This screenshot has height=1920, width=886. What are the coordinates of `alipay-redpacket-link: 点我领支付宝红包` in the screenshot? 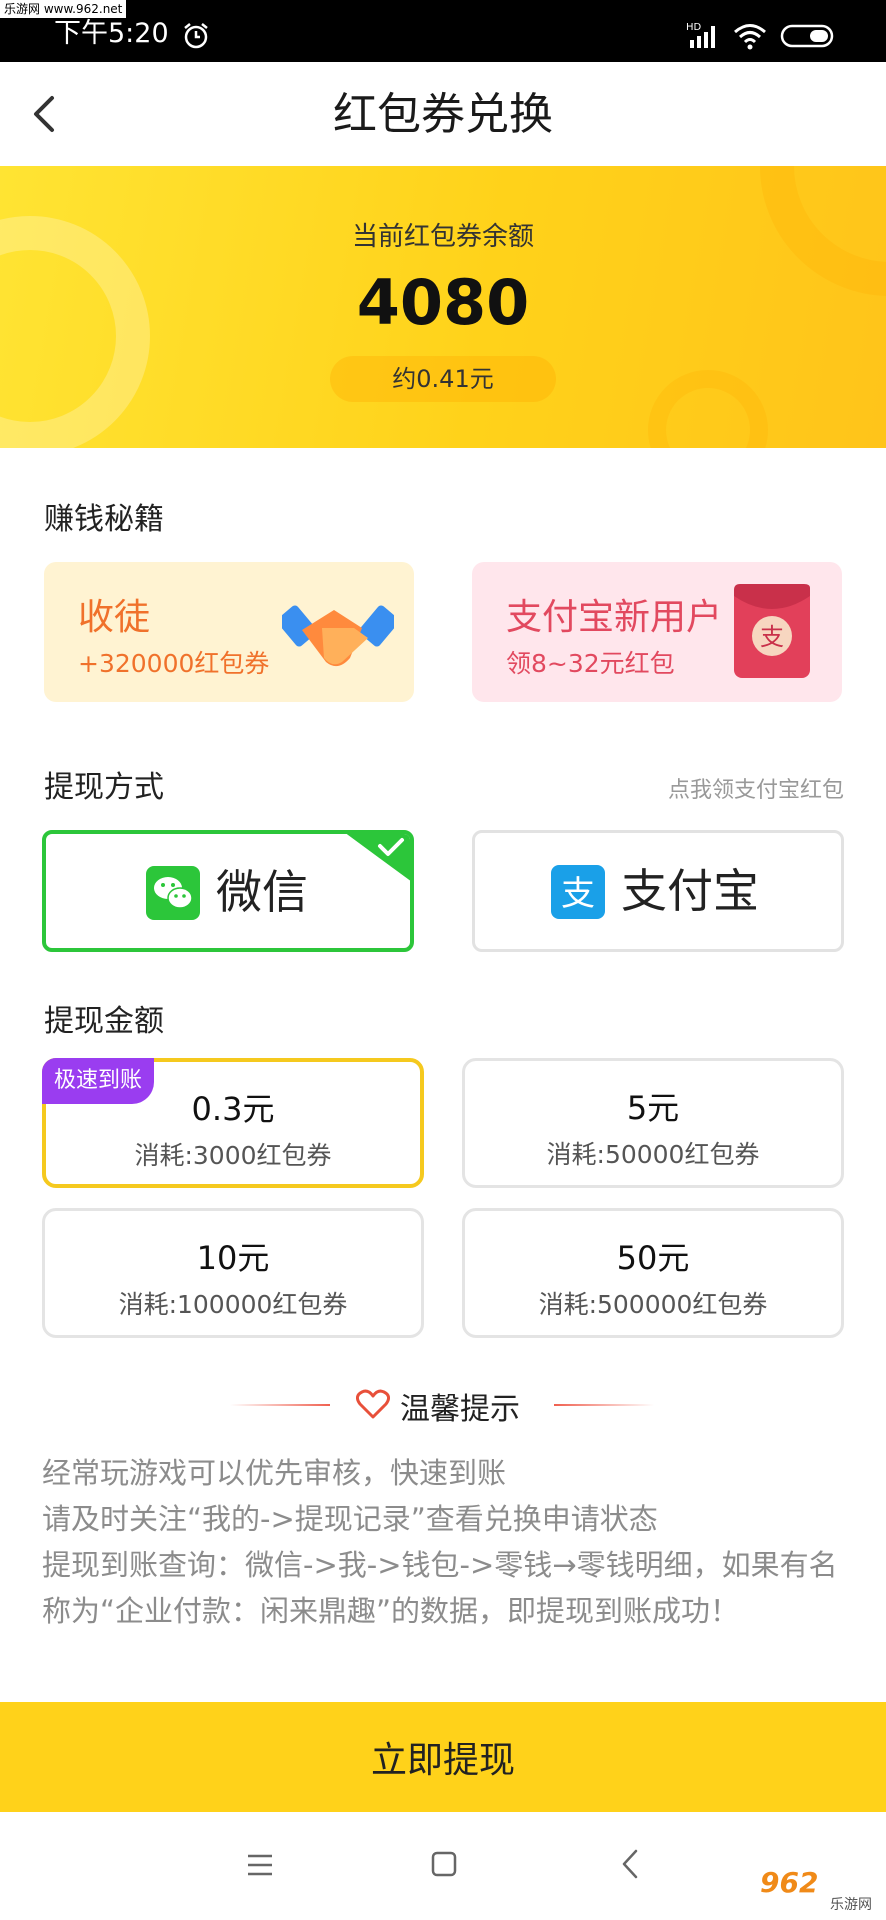 It's located at (756, 788).